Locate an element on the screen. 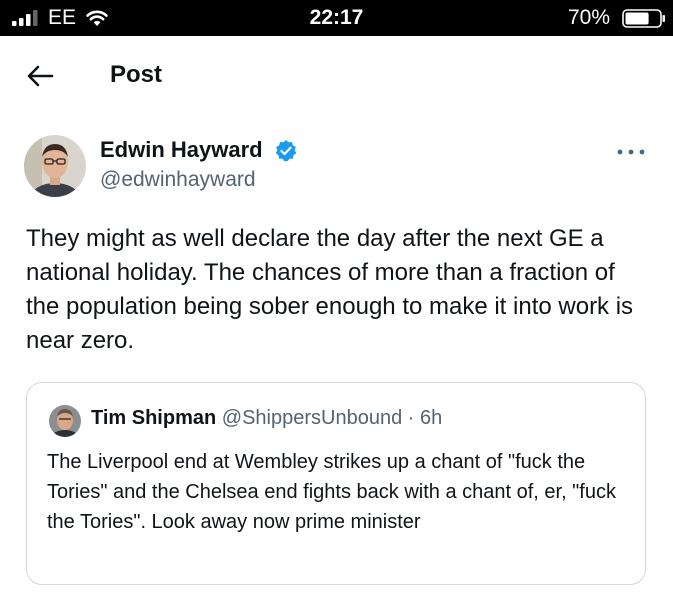 This screenshot has height=600, width=673. quote-timestamp: 6h is located at coordinates (431, 418).